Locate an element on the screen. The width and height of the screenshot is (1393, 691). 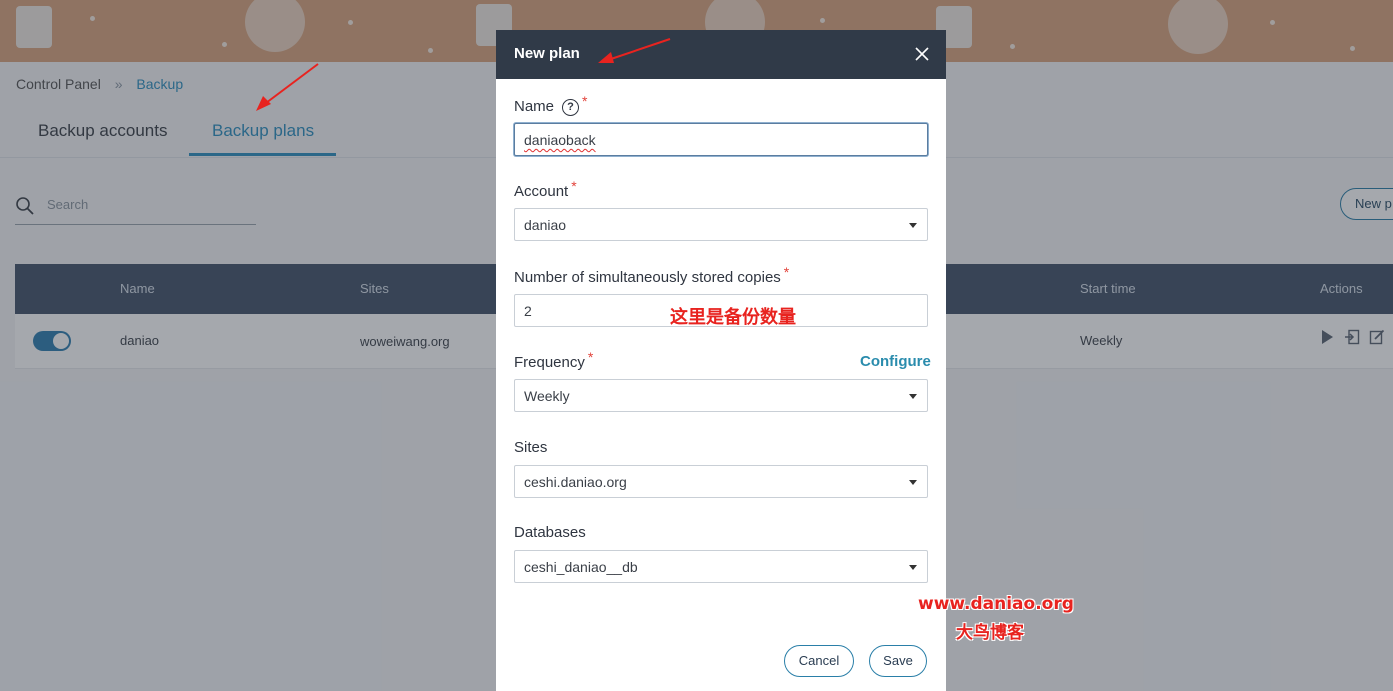
name-label: Name? * is located at coordinates (550, 104).